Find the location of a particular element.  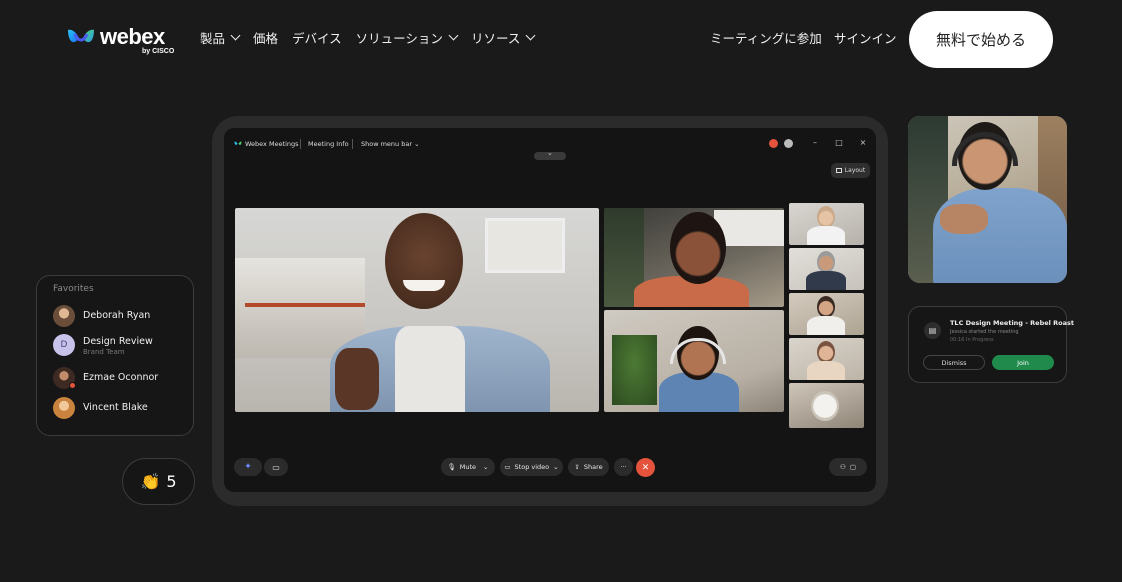

person-shirt is located at coordinates (430, 369).